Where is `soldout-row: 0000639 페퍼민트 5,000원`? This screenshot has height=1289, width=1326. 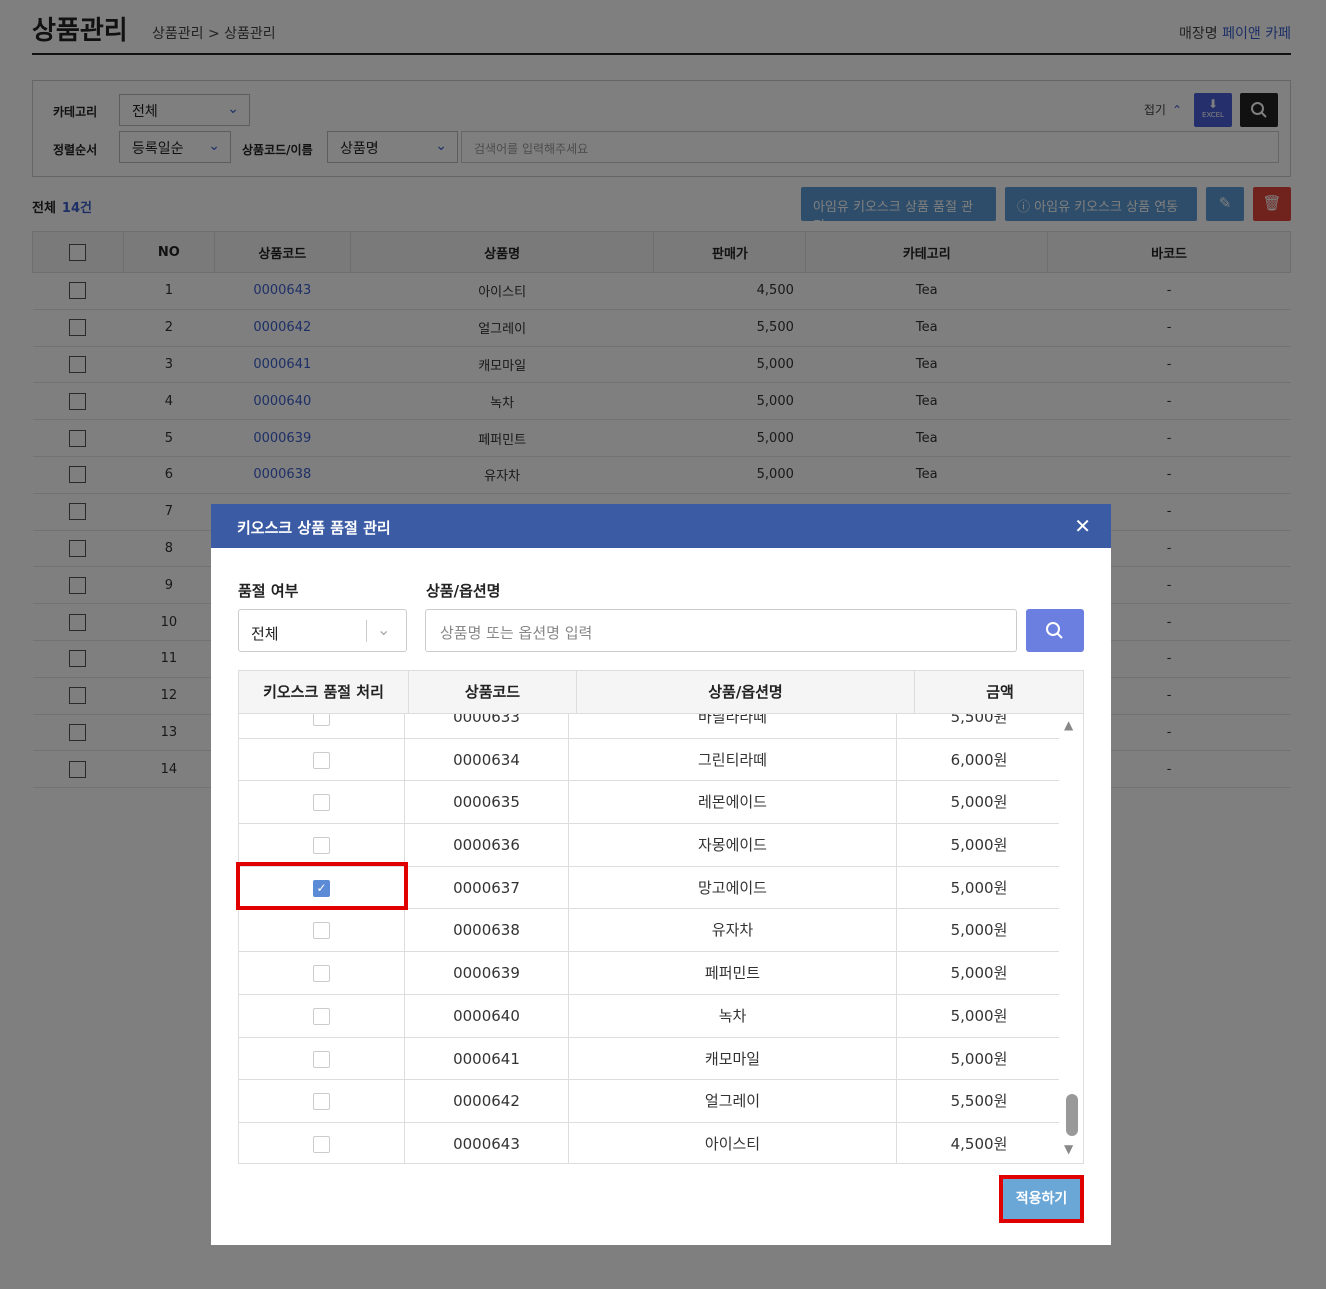
soldout-row: 0000639 페퍼민트 5,000원 is located at coordinates (650, 973).